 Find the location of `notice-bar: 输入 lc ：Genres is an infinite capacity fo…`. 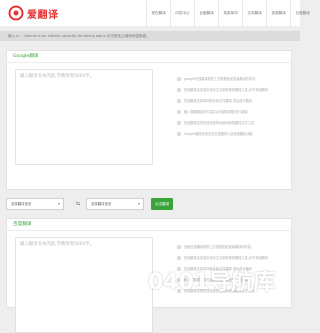

notice-bar: 输入 lc ：Genres is an infinite capacity fo… is located at coordinates (150, 36).